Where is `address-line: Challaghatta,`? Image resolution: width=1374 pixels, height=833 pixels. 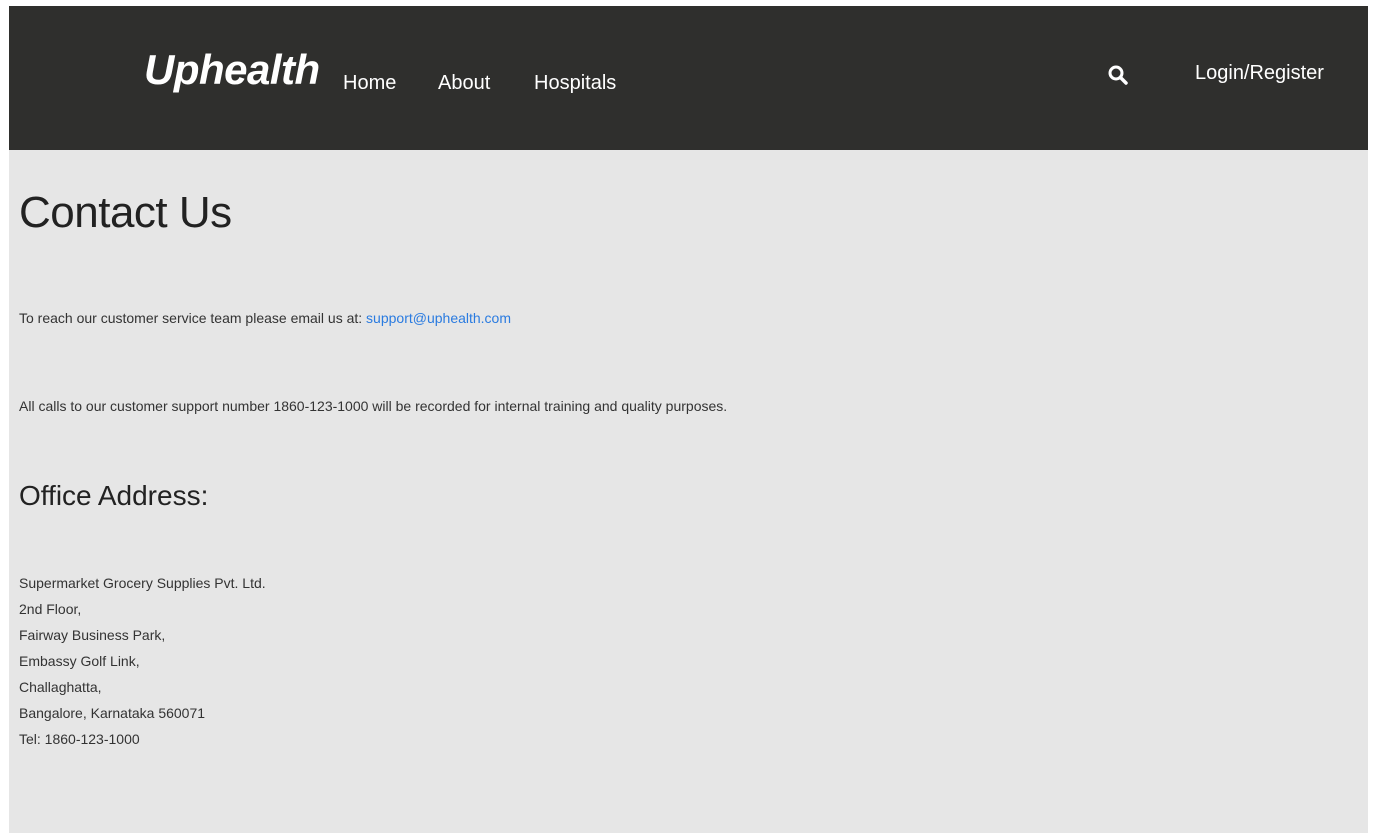 address-line: Challaghatta, is located at coordinates (60, 687).